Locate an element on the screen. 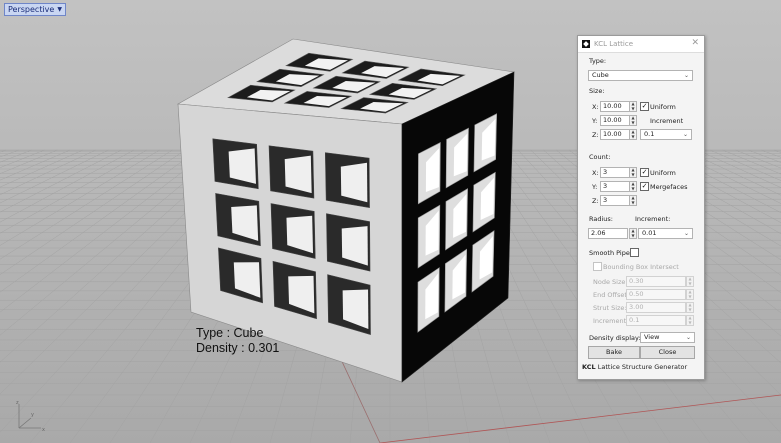 The height and width of the screenshot is (443, 781). size-label: Size: is located at coordinates (597, 91).